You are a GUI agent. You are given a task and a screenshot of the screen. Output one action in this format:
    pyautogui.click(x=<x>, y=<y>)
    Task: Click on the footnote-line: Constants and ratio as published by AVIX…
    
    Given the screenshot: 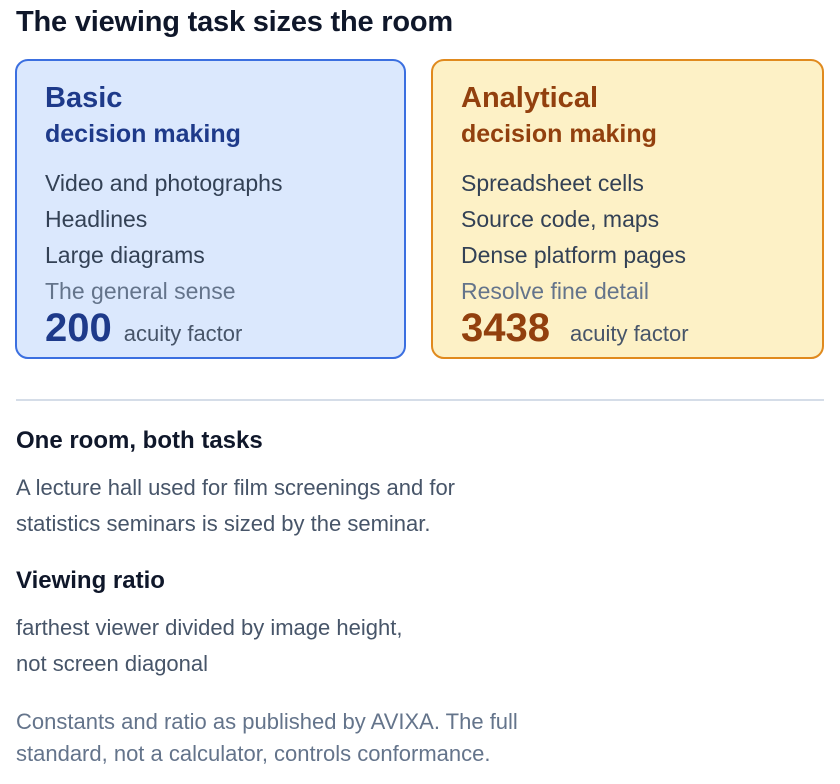 What is the action you would take?
    pyautogui.click(x=267, y=721)
    